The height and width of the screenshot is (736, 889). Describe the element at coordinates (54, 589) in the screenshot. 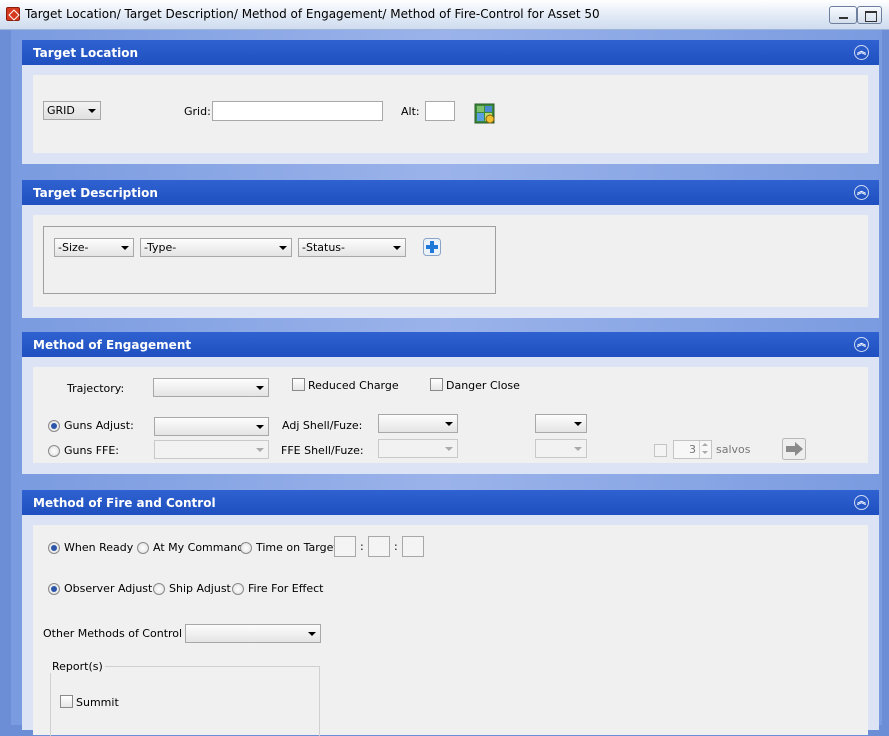

I see `observer-adjust-radio` at that location.